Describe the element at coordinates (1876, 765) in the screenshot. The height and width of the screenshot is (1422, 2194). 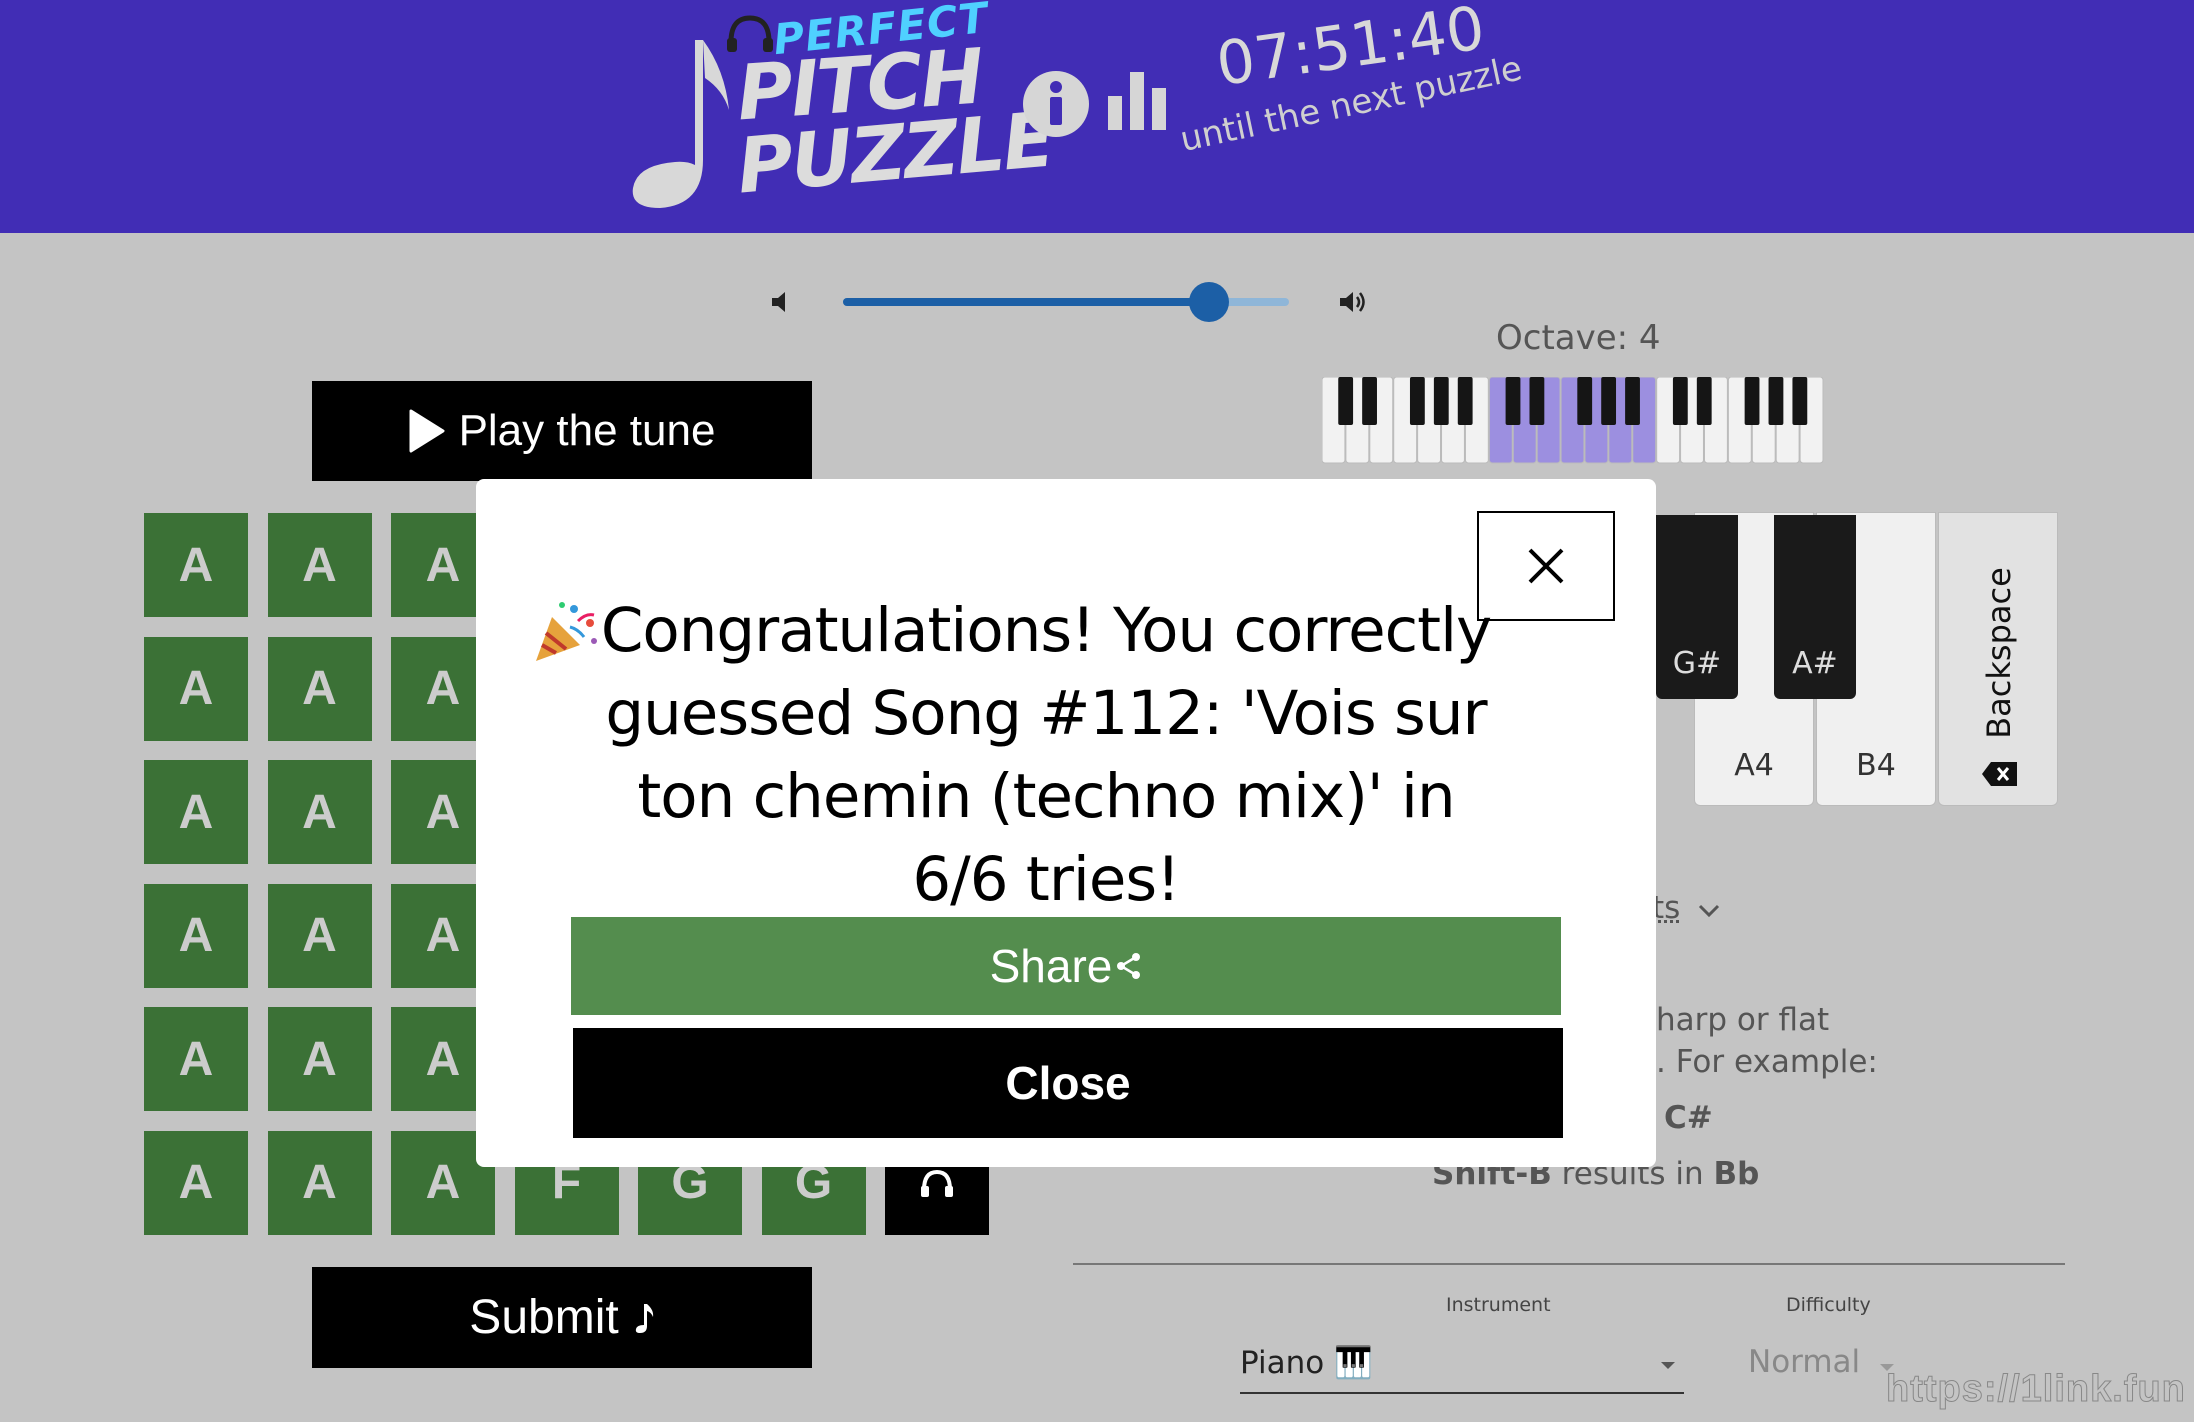
I see `key-label-b4: B4` at that location.